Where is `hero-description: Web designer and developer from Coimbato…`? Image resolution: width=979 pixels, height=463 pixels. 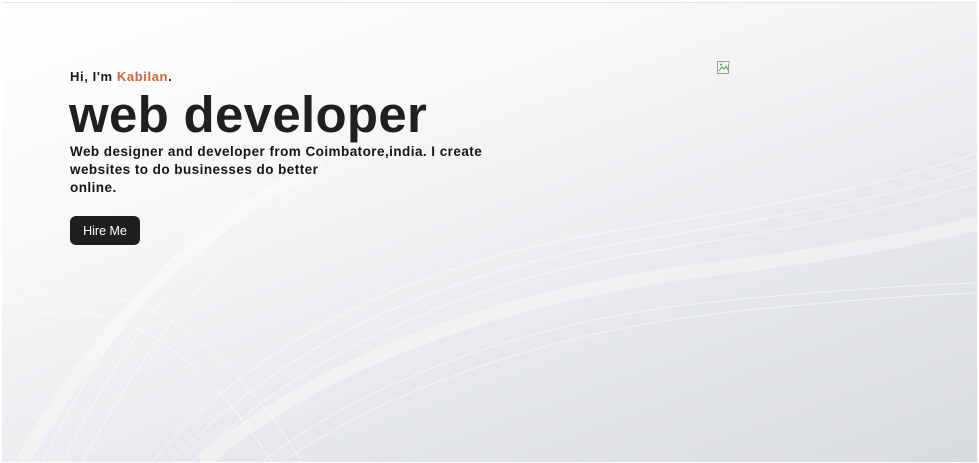 hero-description: Web designer and developer from Coimbato… is located at coordinates (295, 170).